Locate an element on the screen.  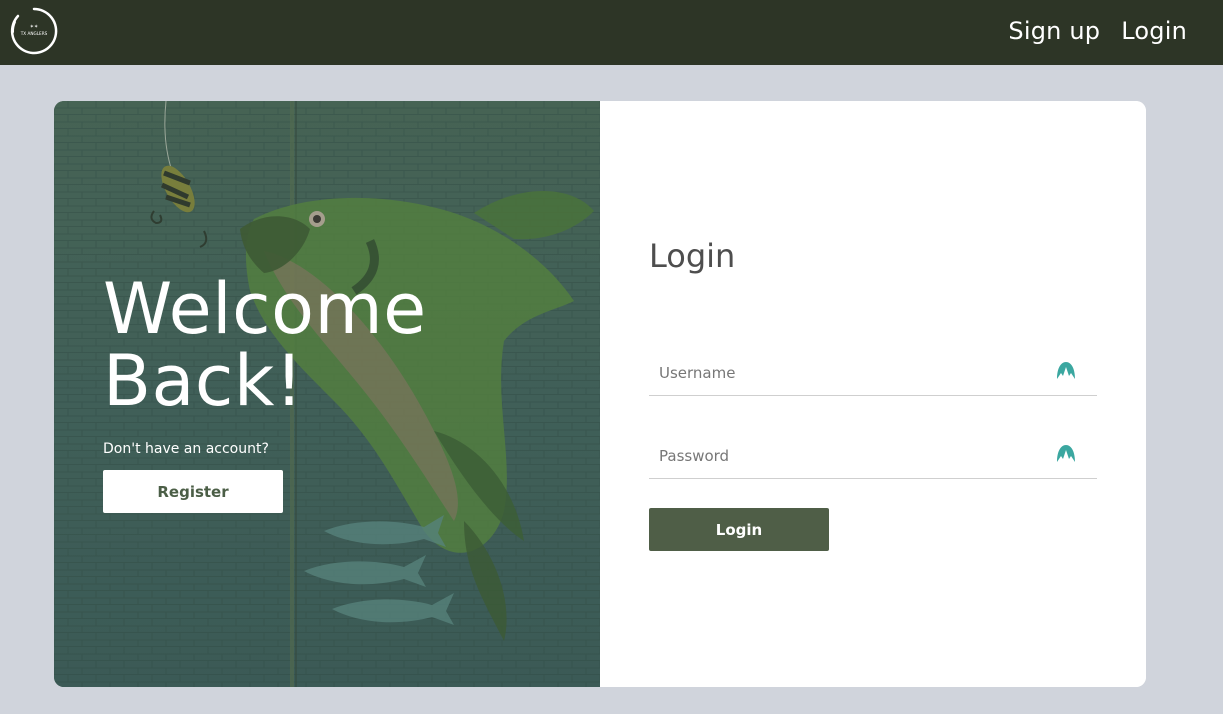
svg-text: TX ANGLERS is located at coordinates (34, 33).